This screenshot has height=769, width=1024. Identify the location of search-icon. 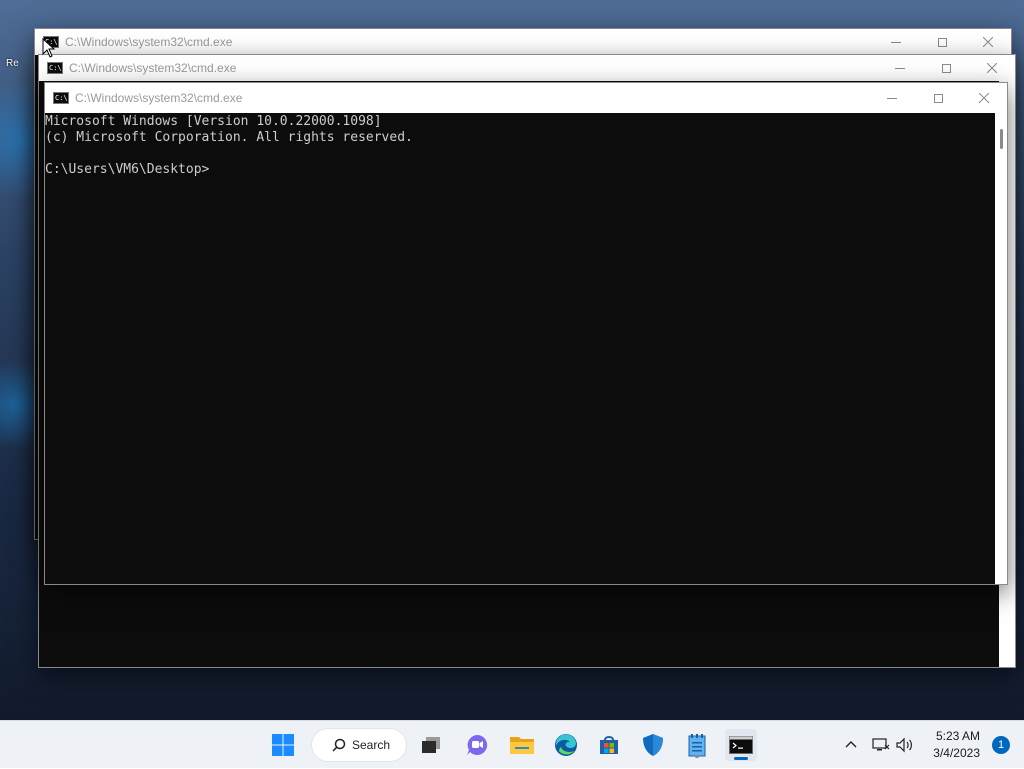
(339, 745).